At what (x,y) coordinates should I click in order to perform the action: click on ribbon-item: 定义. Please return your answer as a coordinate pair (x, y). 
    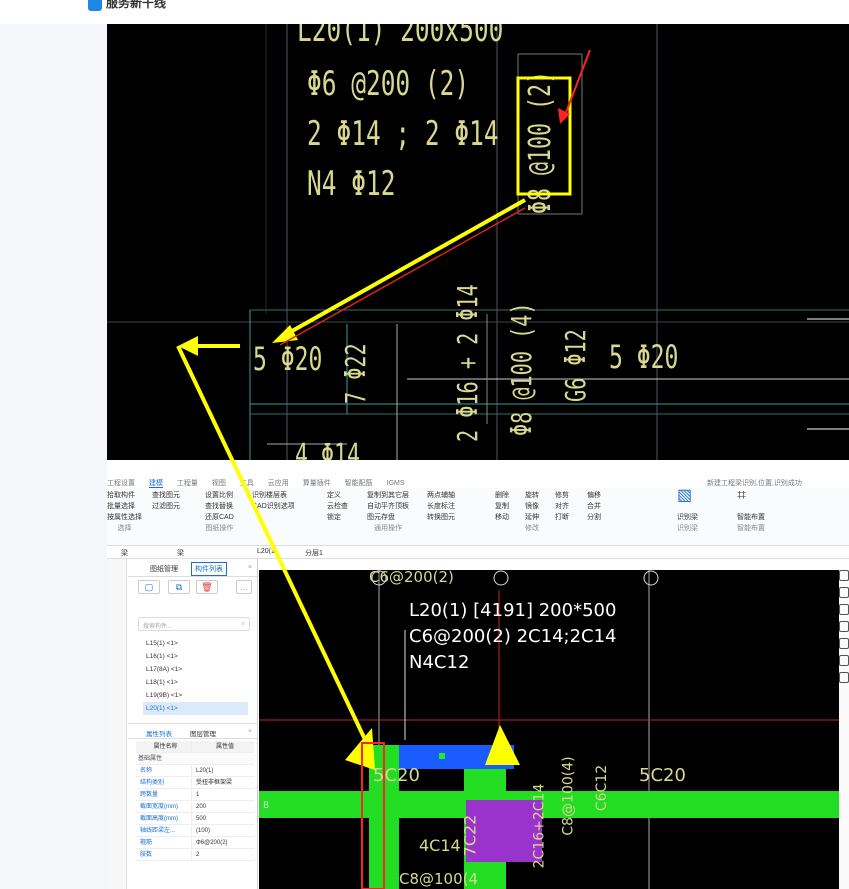
    Looking at the image, I should click on (337, 495).